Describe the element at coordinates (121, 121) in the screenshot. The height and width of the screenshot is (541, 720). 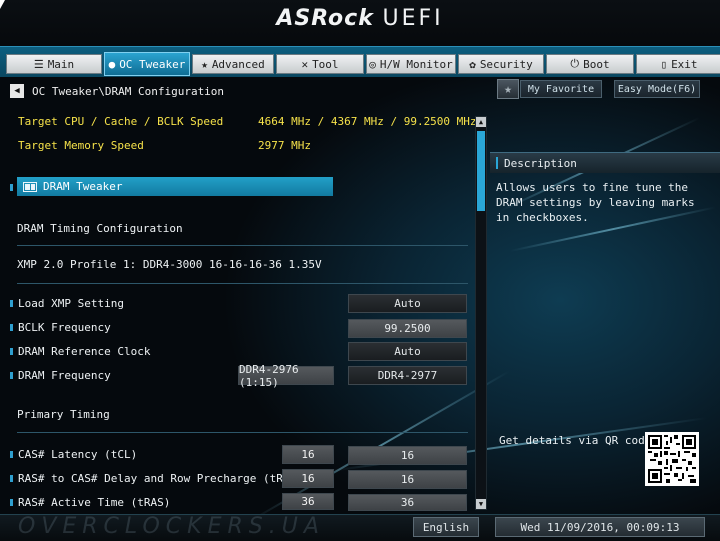
I see `target-cpu-label: Target CPU / Cache / BCLK Speed` at that location.